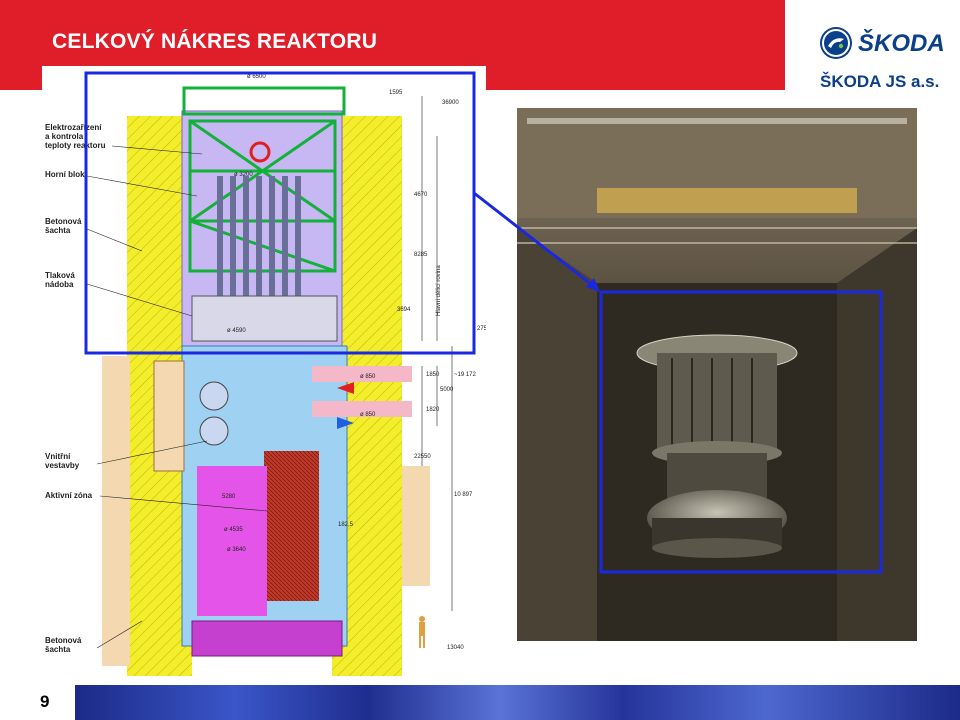  Describe the element at coordinates (45, 701) in the screenshot. I see `page-number: 9` at that location.